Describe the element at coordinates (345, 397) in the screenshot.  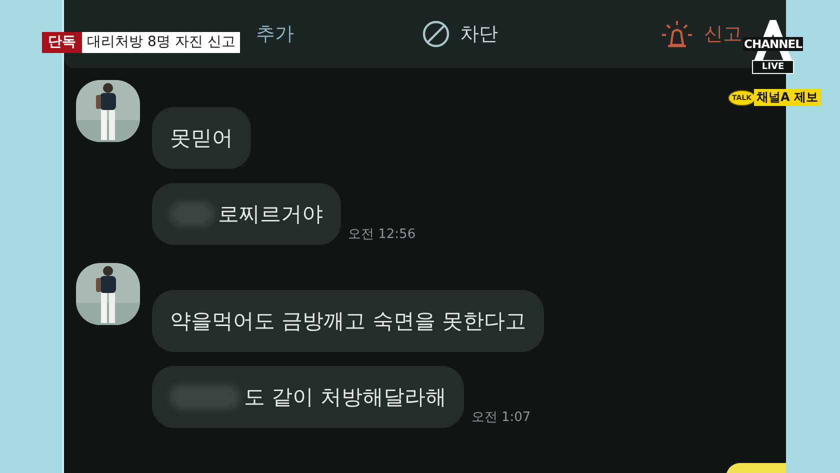
I see `message-text: 도 같이 처방해달라해` at that location.